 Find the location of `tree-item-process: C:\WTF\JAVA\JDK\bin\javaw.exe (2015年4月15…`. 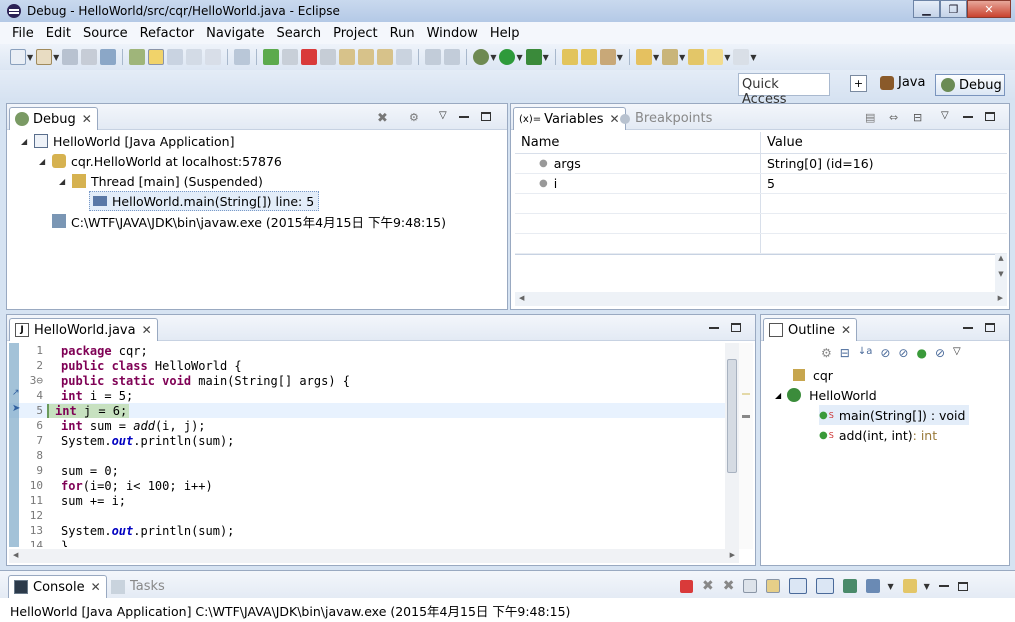

tree-item-process: C:\WTF\JAVA\JDK\bin\javaw.exe (2015年4月15… is located at coordinates (249, 221).